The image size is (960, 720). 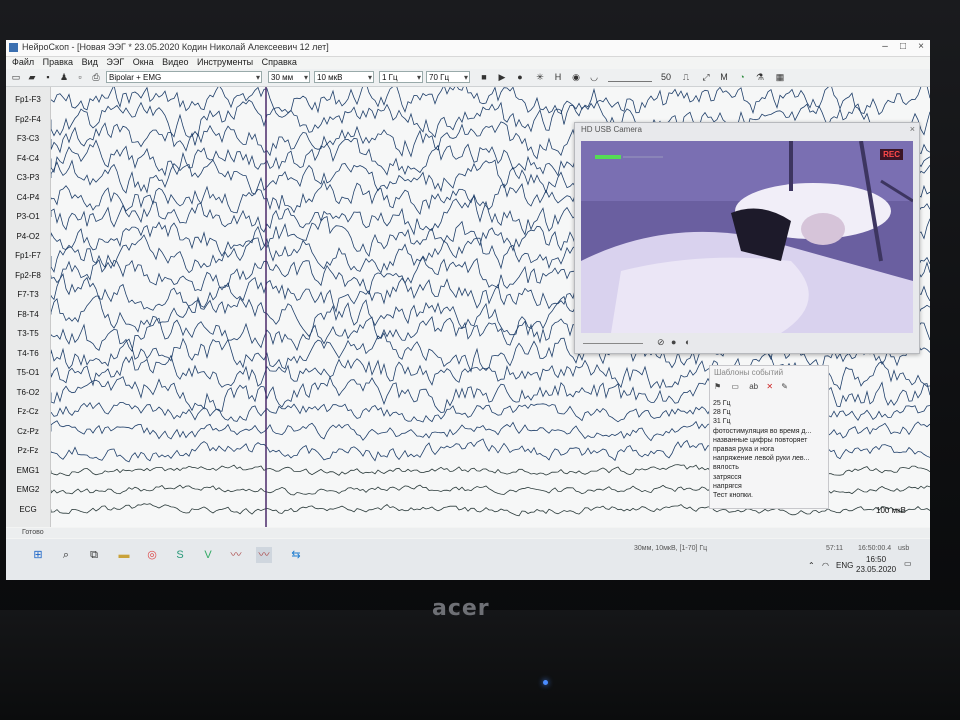 What do you see at coordinates (66, 555) in the screenshot?
I see `search-icon: ⌕` at bounding box center [66, 555].